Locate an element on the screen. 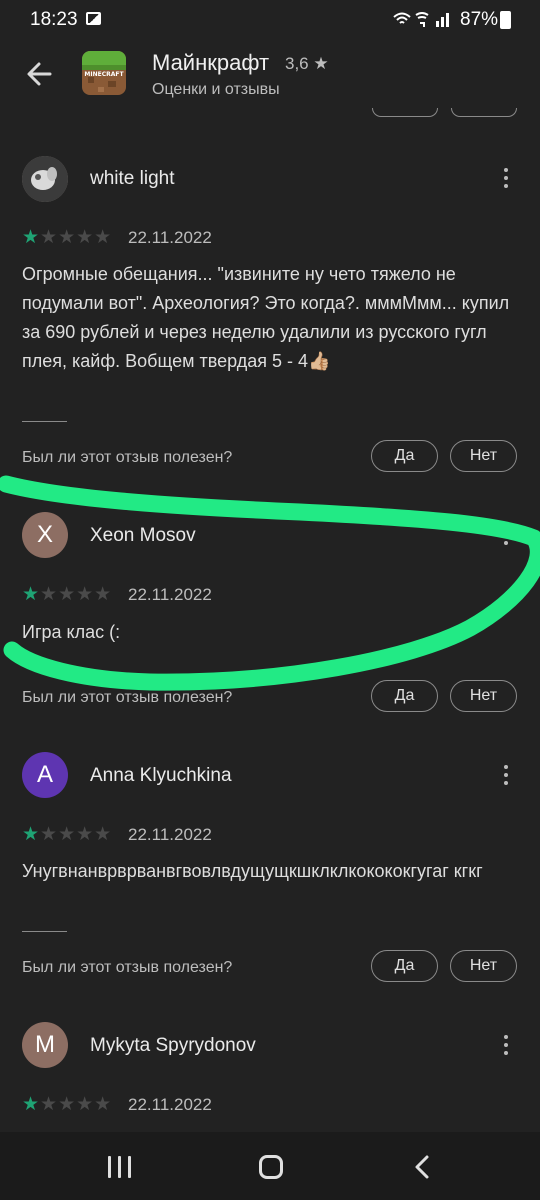  review-text: Игра клас (: is located at coordinates (71, 632).